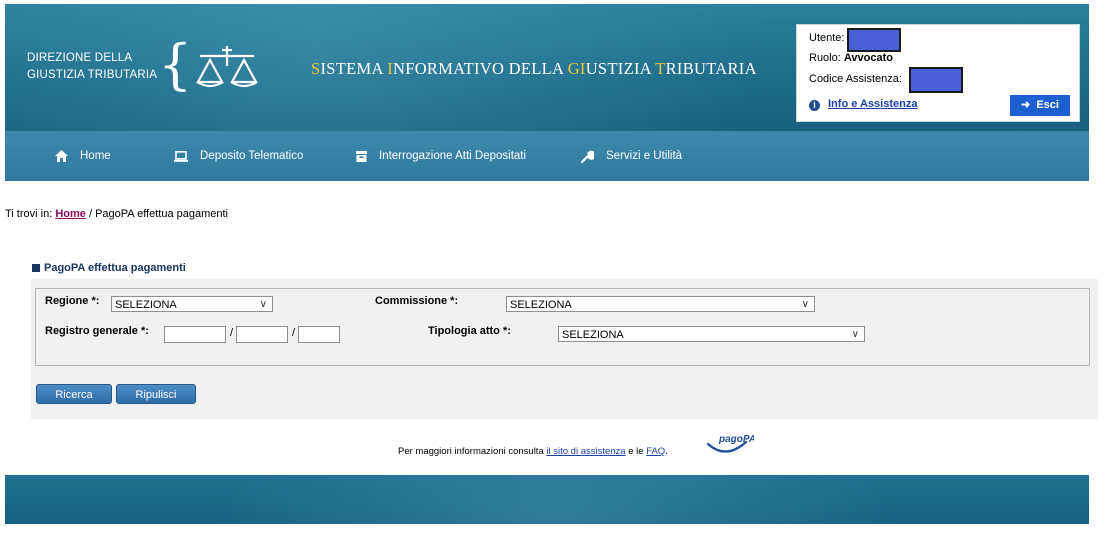 The width and height of the screenshot is (1116, 537). I want to click on info-assistenza-link: Info e Assistenza, so click(872, 104).